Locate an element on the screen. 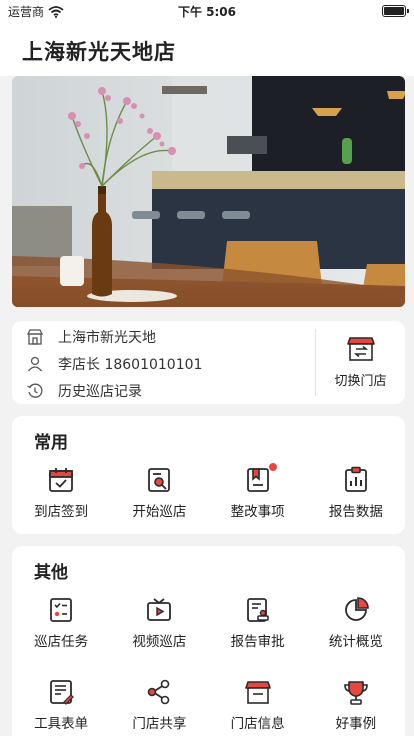  good-cases-label: 好事例 is located at coordinates (356, 724).